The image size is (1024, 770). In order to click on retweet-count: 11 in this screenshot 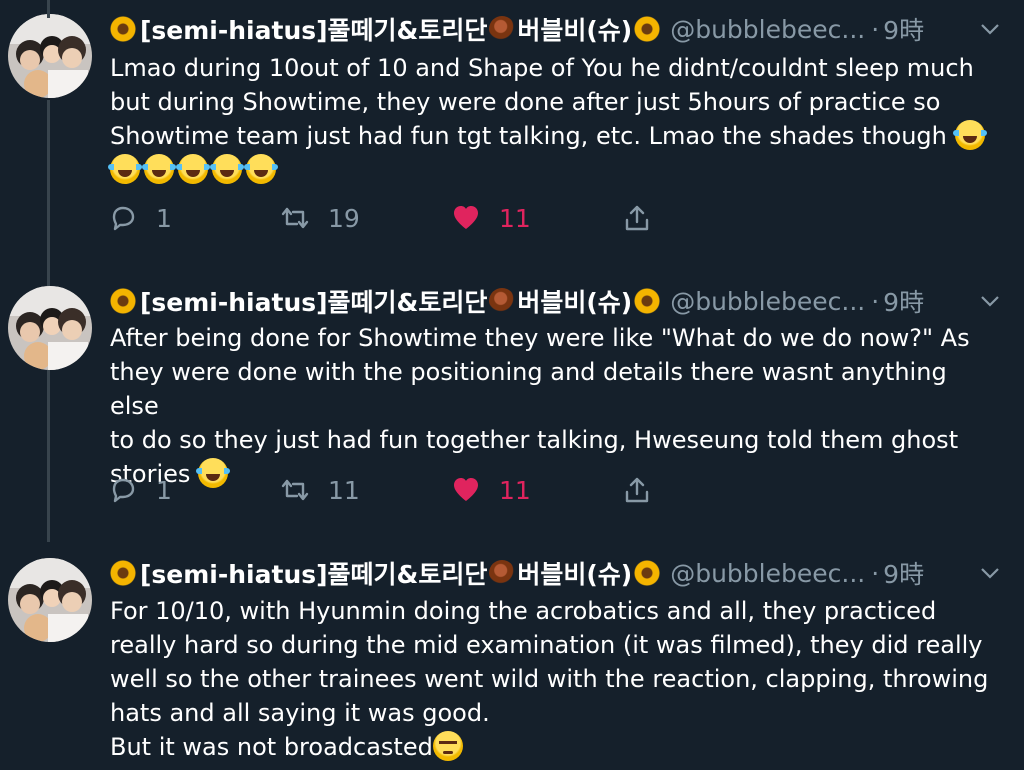, I will do `click(344, 490)`.